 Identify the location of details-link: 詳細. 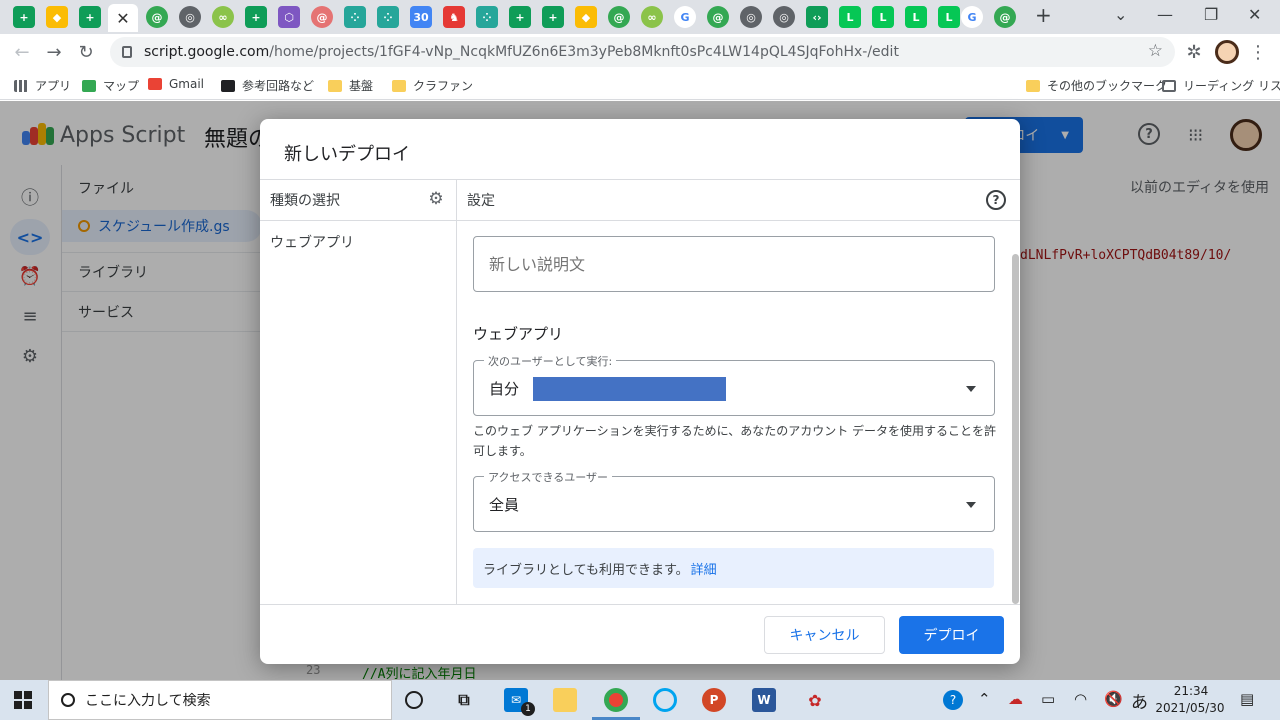
(704, 568).